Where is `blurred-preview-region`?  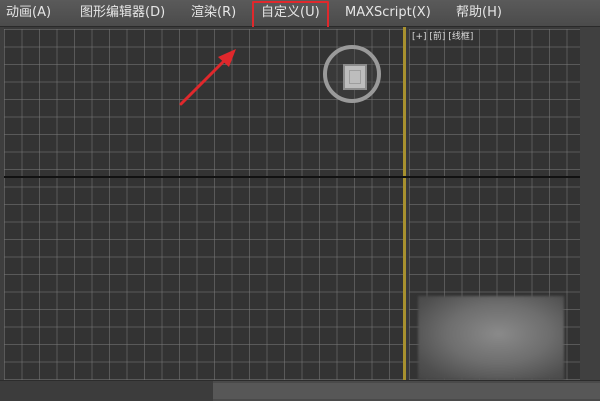
blurred-preview-region is located at coordinates (491, 338).